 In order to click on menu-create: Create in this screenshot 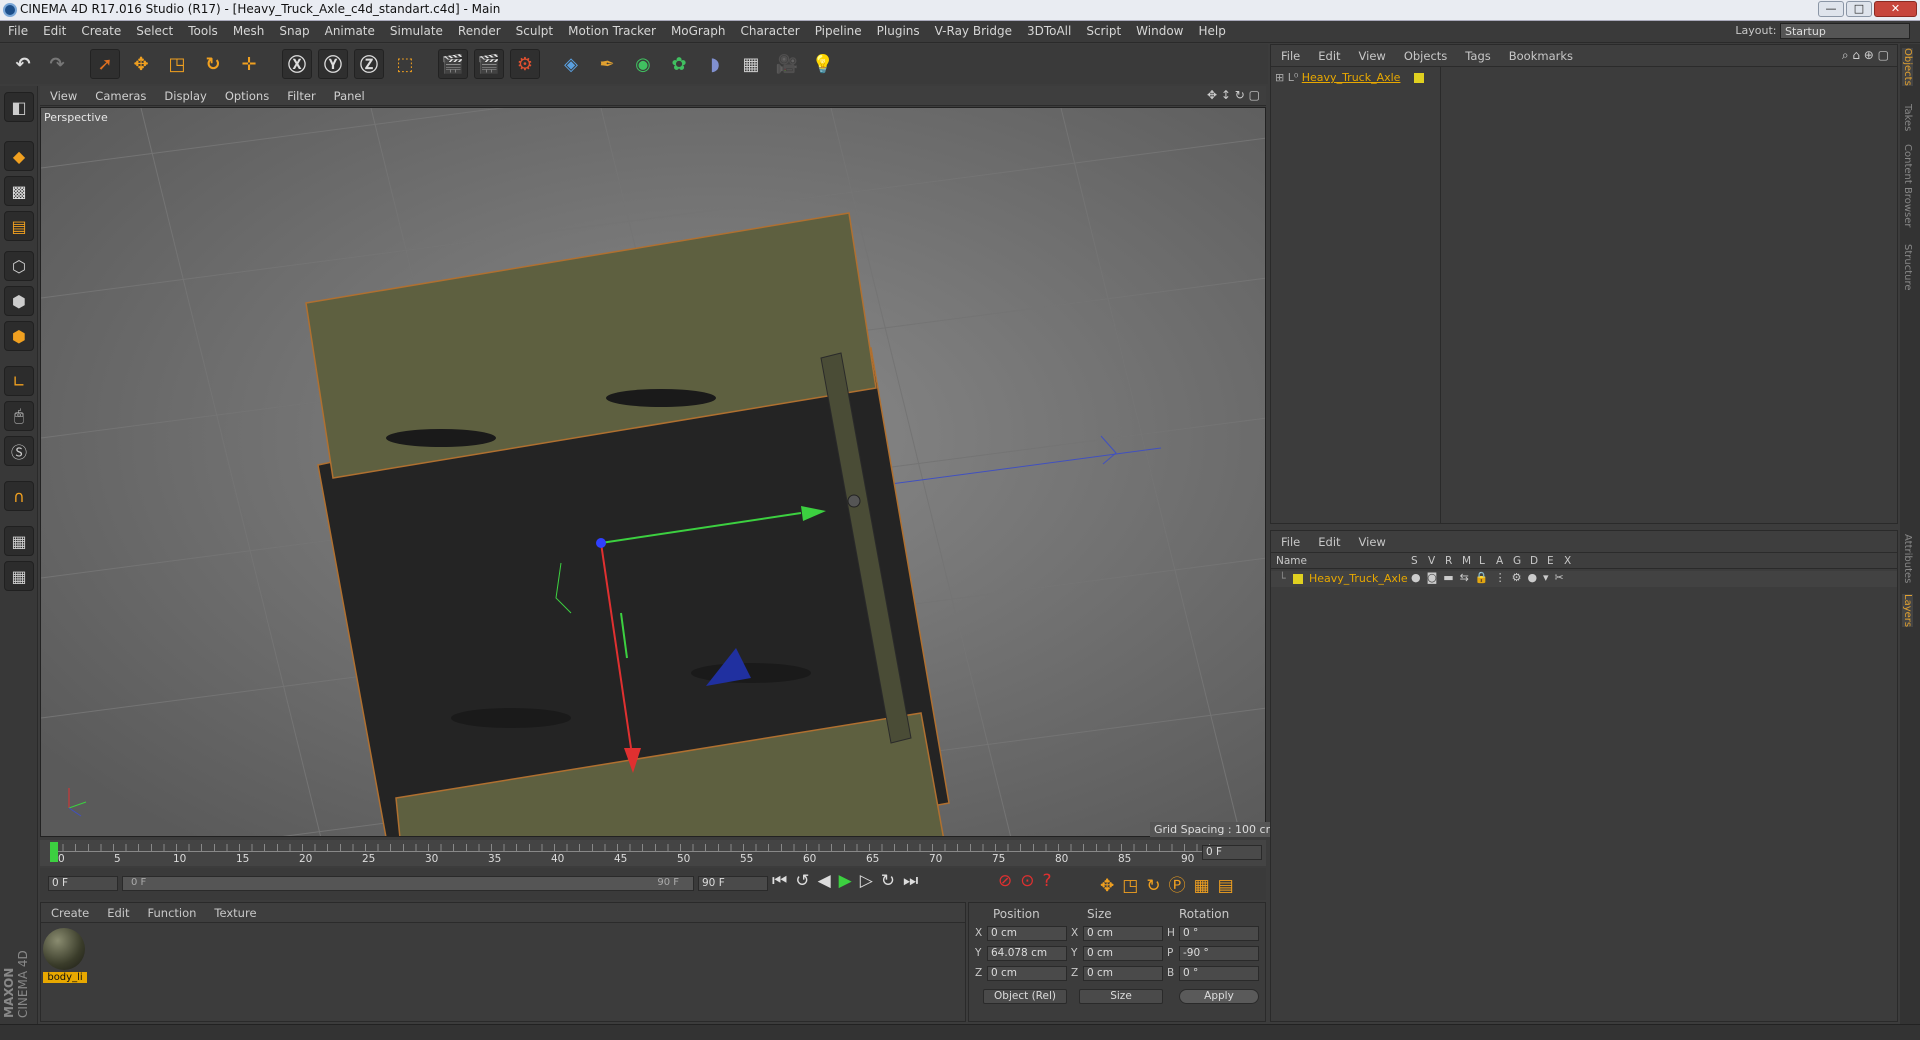, I will do `click(100, 29)`.